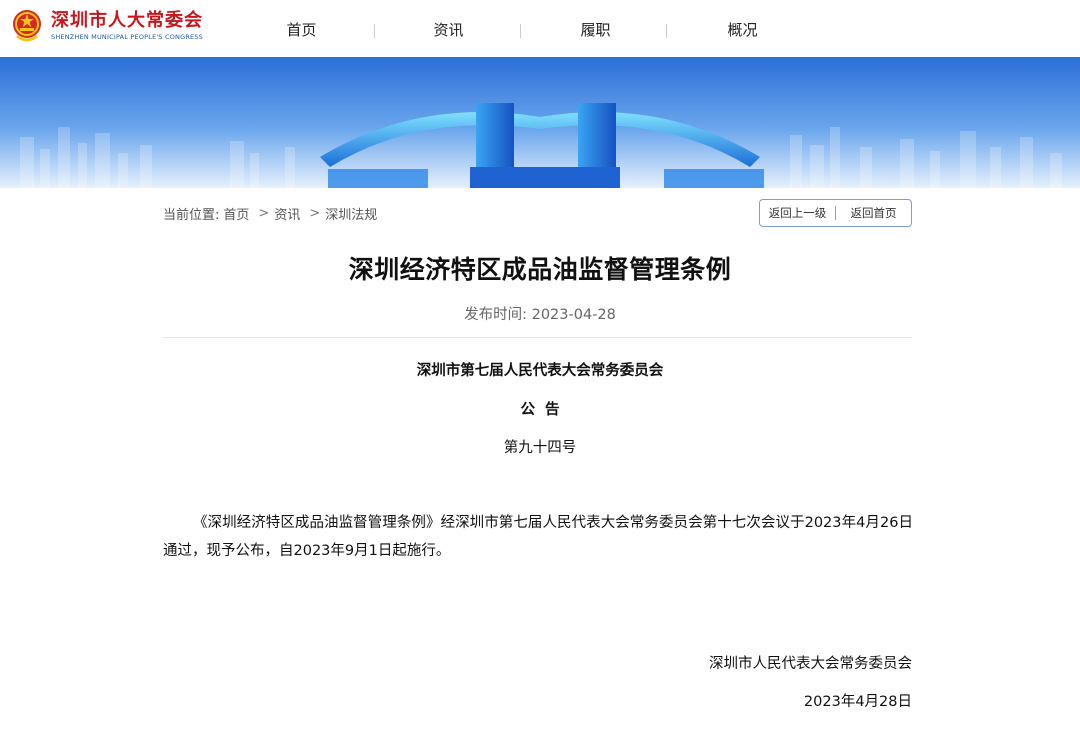 The image size is (1080, 750). I want to click on back-home-button: 返回首页, so click(873, 213).